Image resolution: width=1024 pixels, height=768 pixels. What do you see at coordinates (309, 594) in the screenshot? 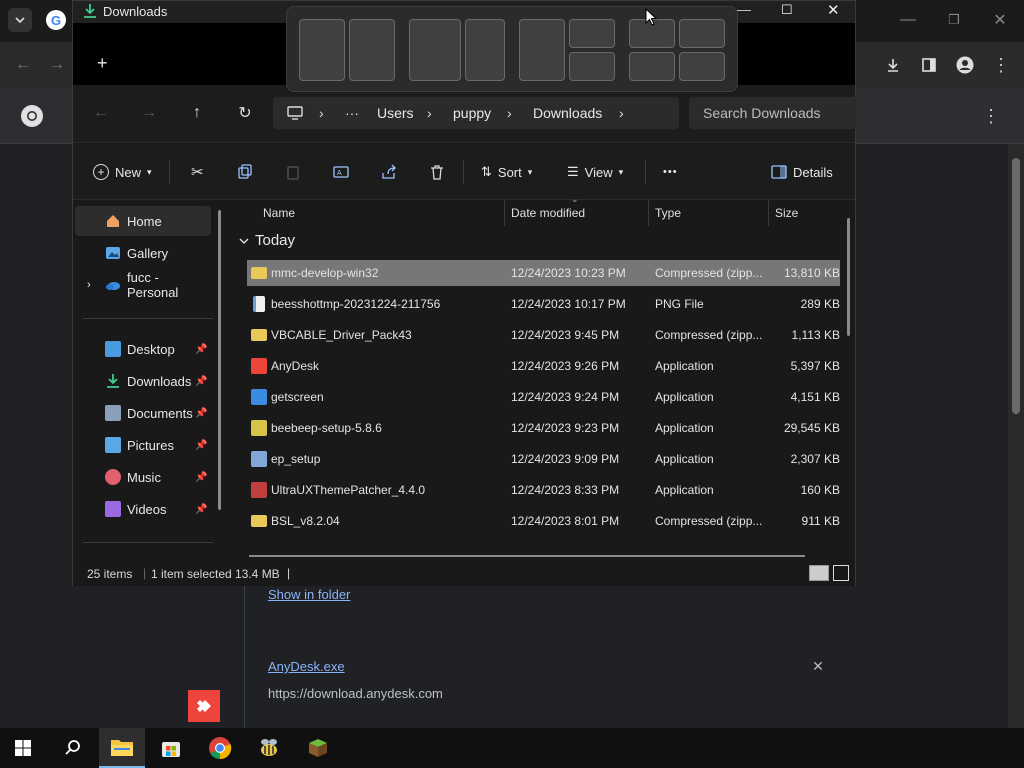
I see `show-in-folder-link: Show in folder` at bounding box center [309, 594].